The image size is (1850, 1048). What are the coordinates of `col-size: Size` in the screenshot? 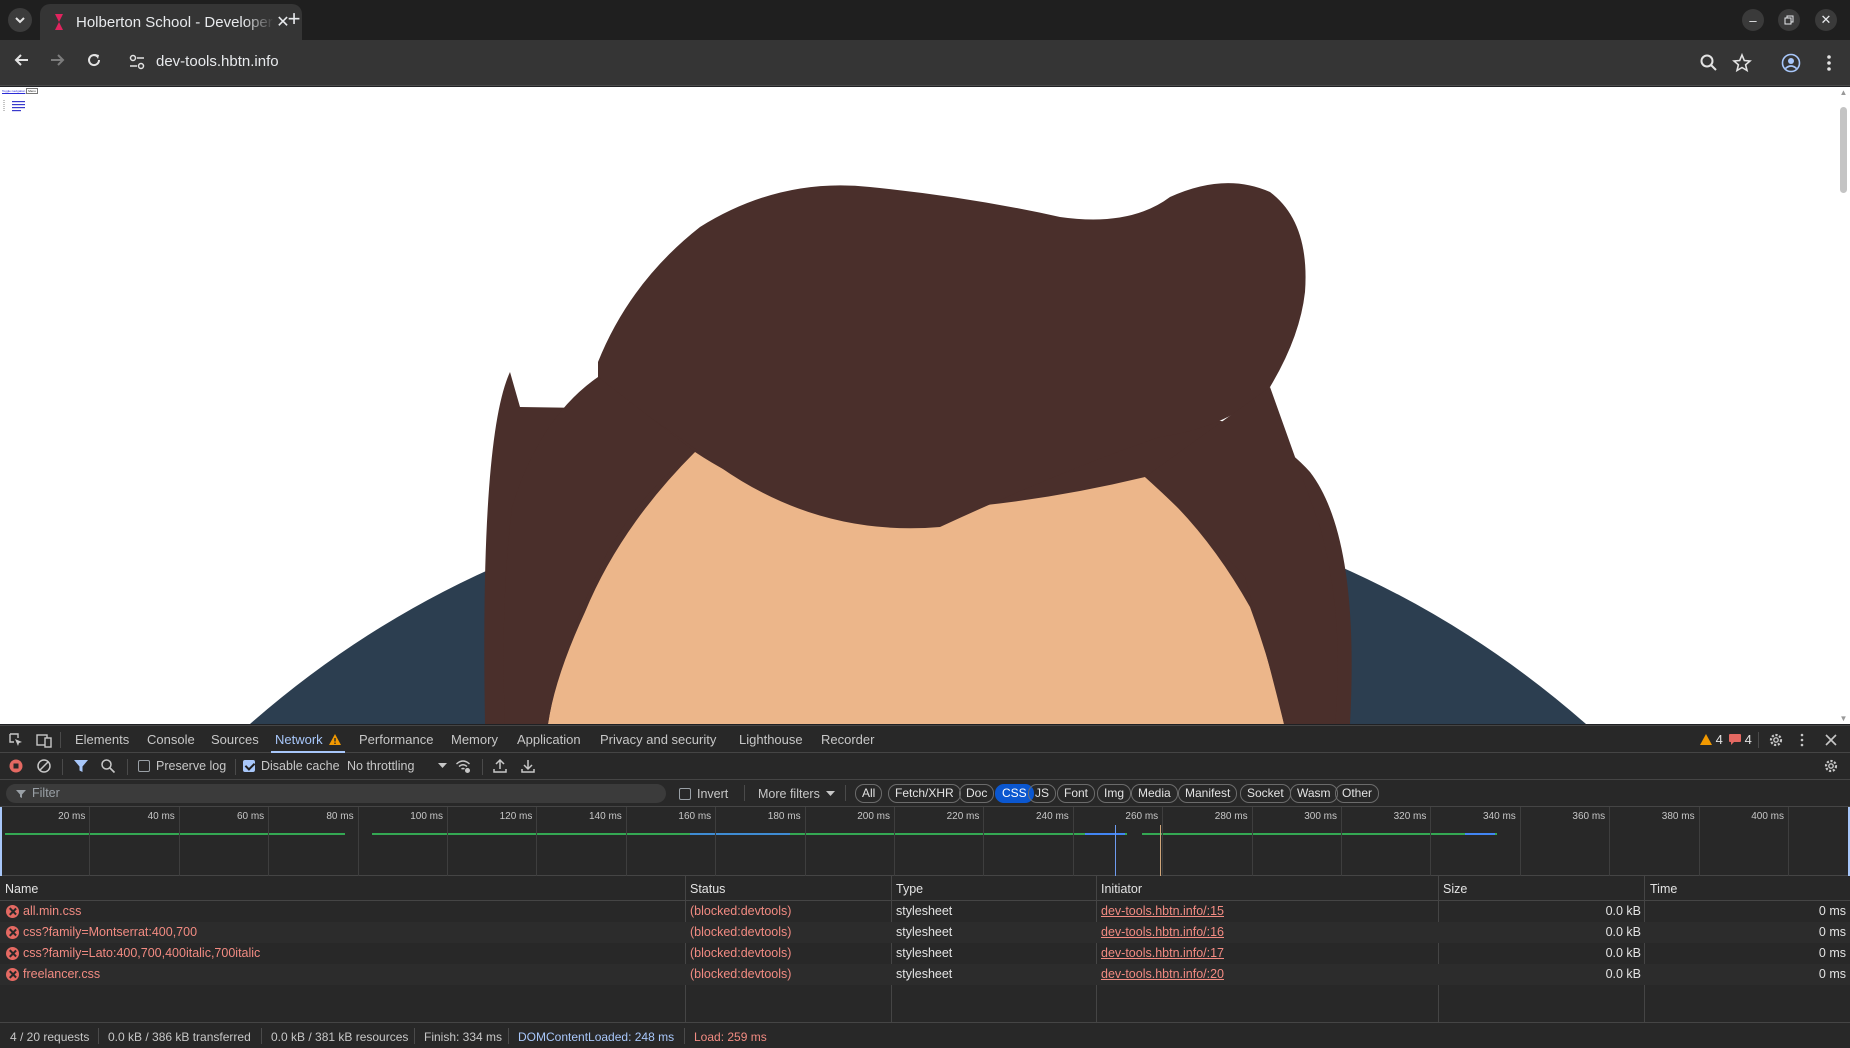 It's located at (1455, 889).